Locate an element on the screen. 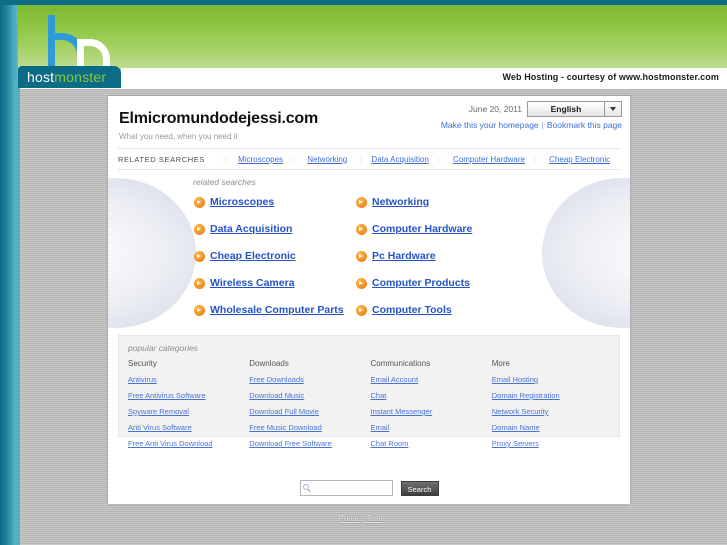 The width and height of the screenshot is (727, 545). related-bar-link-4: Cheap Electronic is located at coordinates (579, 159).